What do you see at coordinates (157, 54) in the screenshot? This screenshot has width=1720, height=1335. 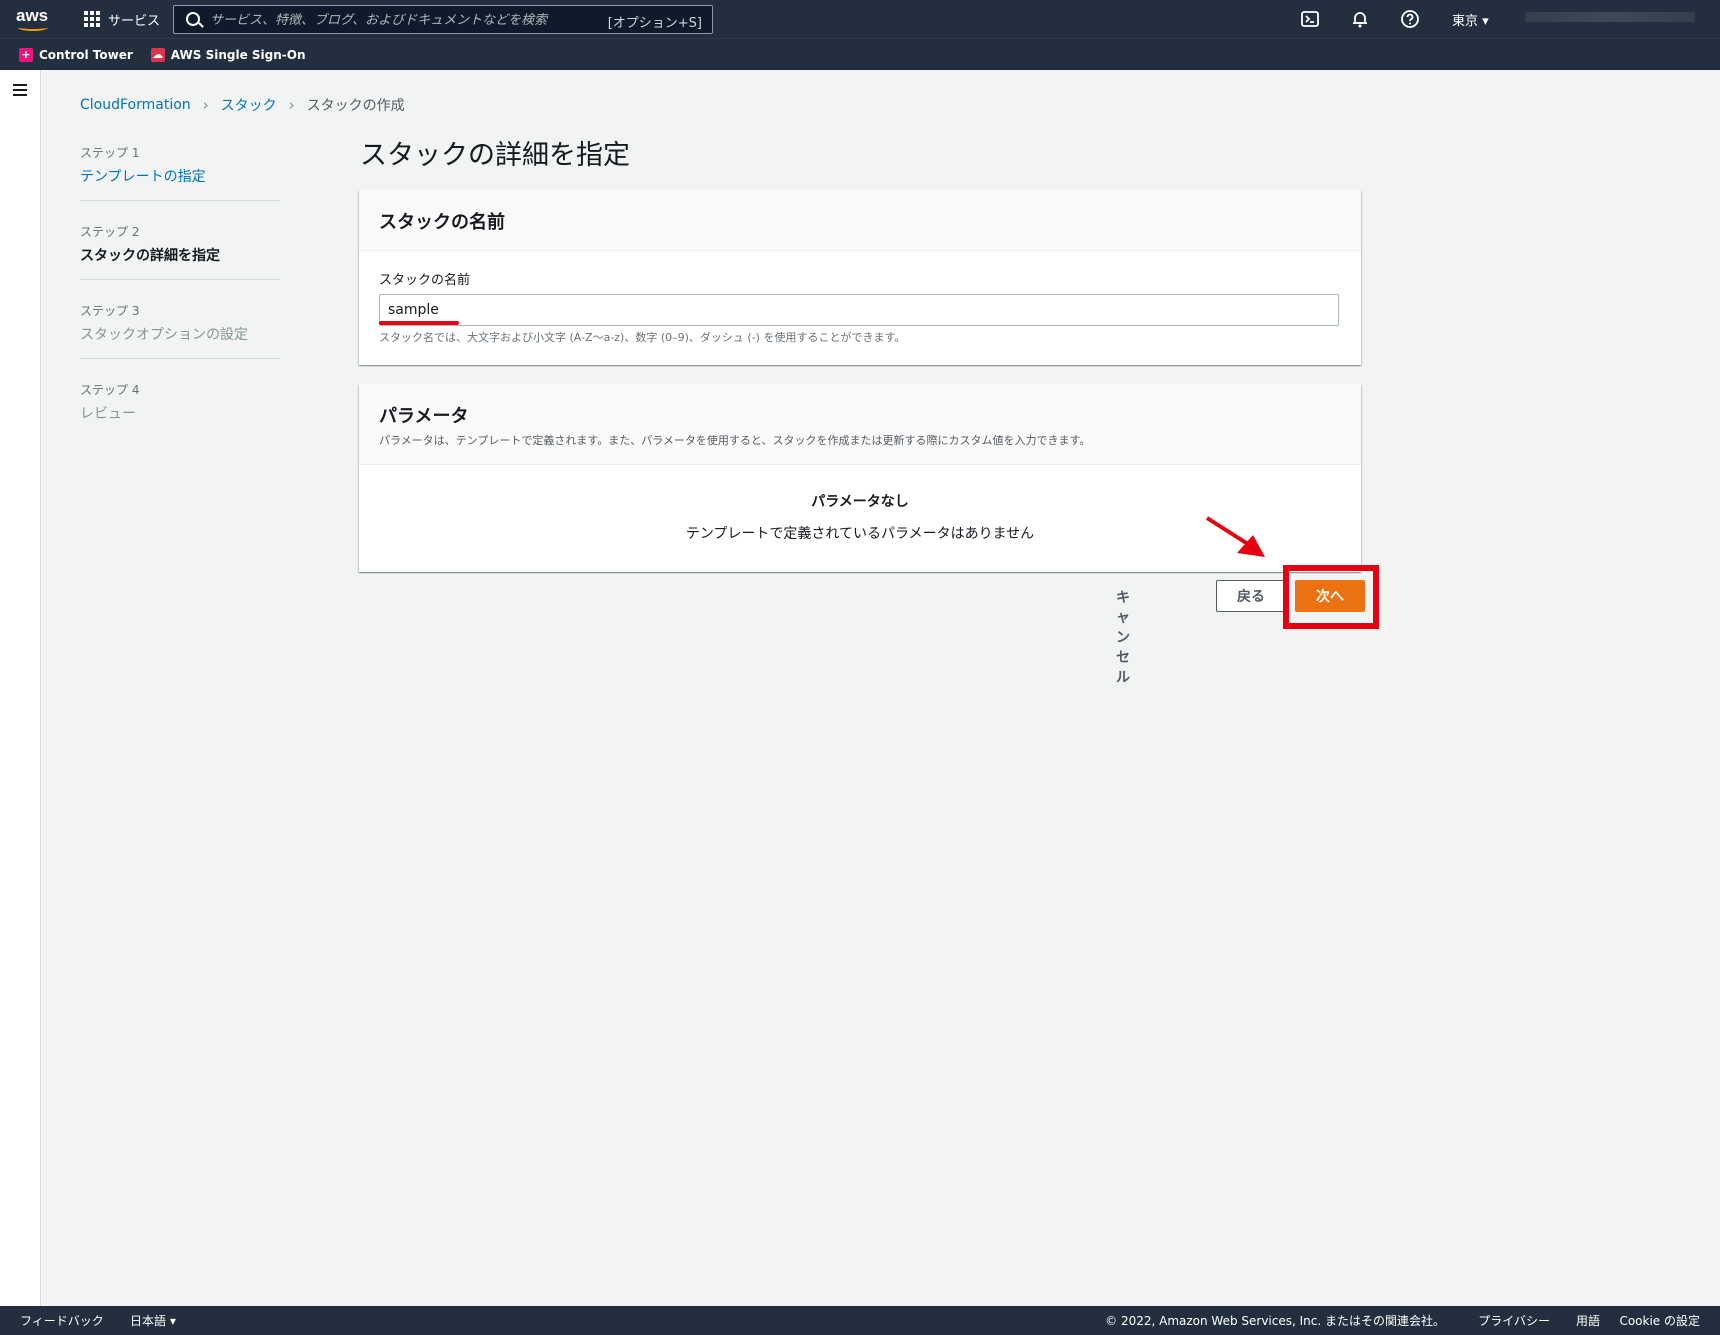 I see `sso-icon: ☁` at bounding box center [157, 54].